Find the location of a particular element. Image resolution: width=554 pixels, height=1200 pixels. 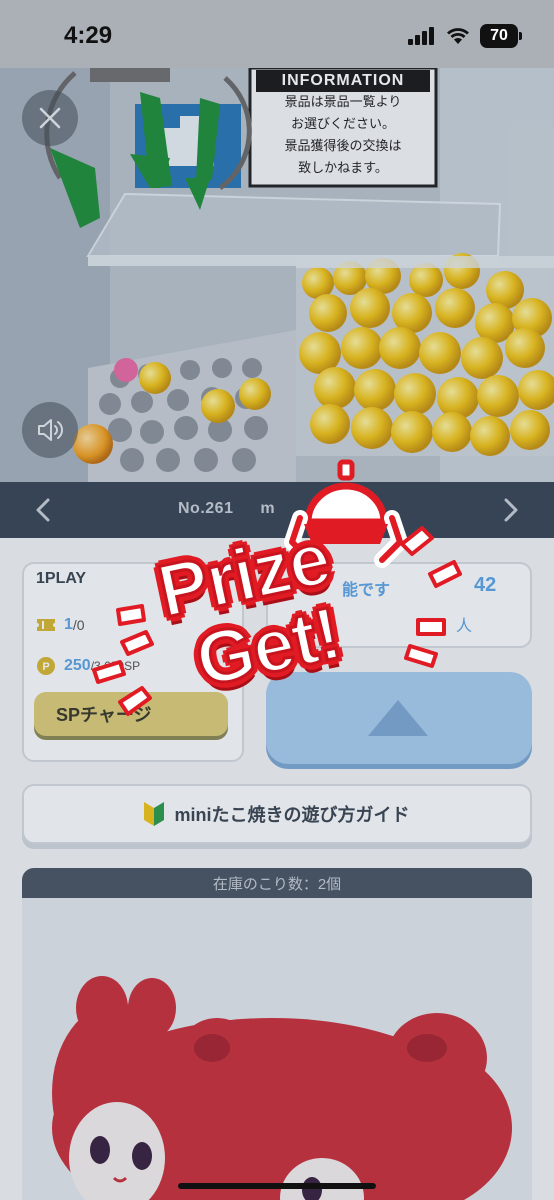

sound-toggle-button is located at coordinates (50, 430).